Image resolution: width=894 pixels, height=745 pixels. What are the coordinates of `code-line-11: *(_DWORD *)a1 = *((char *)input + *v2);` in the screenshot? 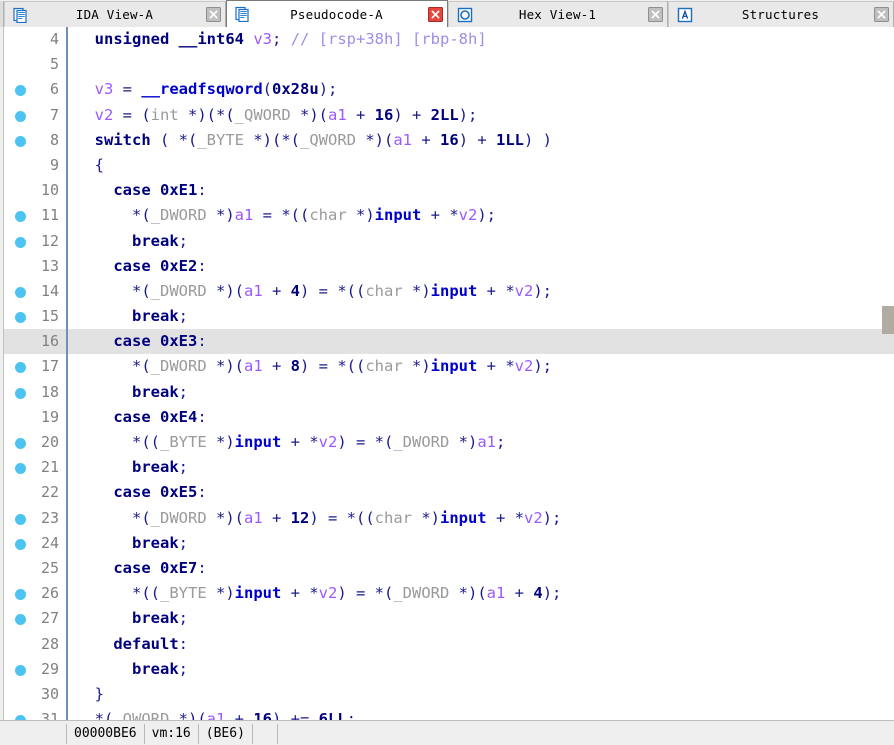 It's located at (481, 215).